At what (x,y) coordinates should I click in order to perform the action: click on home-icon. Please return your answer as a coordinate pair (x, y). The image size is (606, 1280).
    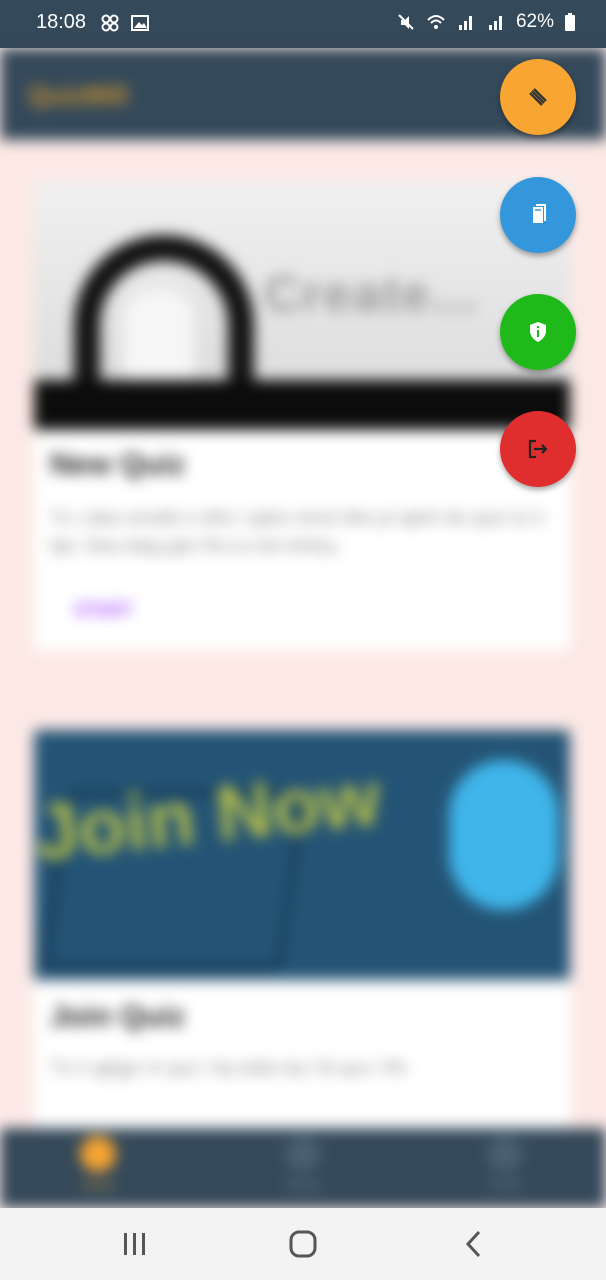
    Looking at the image, I should click on (98, 1154).